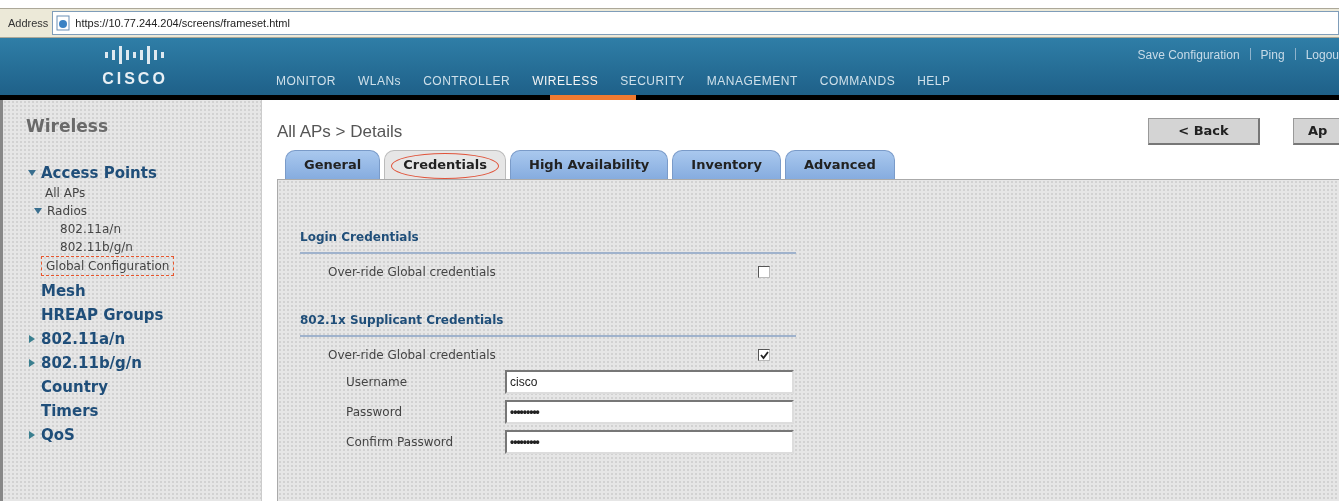 This screenshot has width=1339, height=501. Describe the element at coordinates (934, 81) in the screenshot. I see `nav-tab: HELP` at that location.